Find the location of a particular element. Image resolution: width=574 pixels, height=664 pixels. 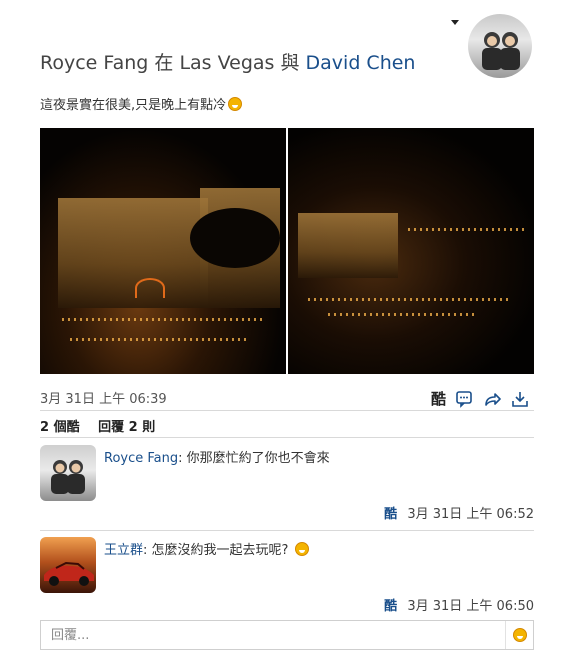

comment-timestamp: 3月 31日 上午 06:50 is located at coordinates (470, 606).